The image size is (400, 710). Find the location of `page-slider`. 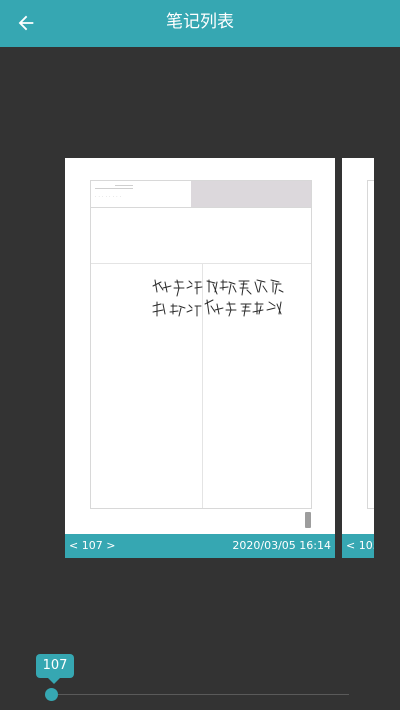

page-slider is located at coordinates (200, 694).